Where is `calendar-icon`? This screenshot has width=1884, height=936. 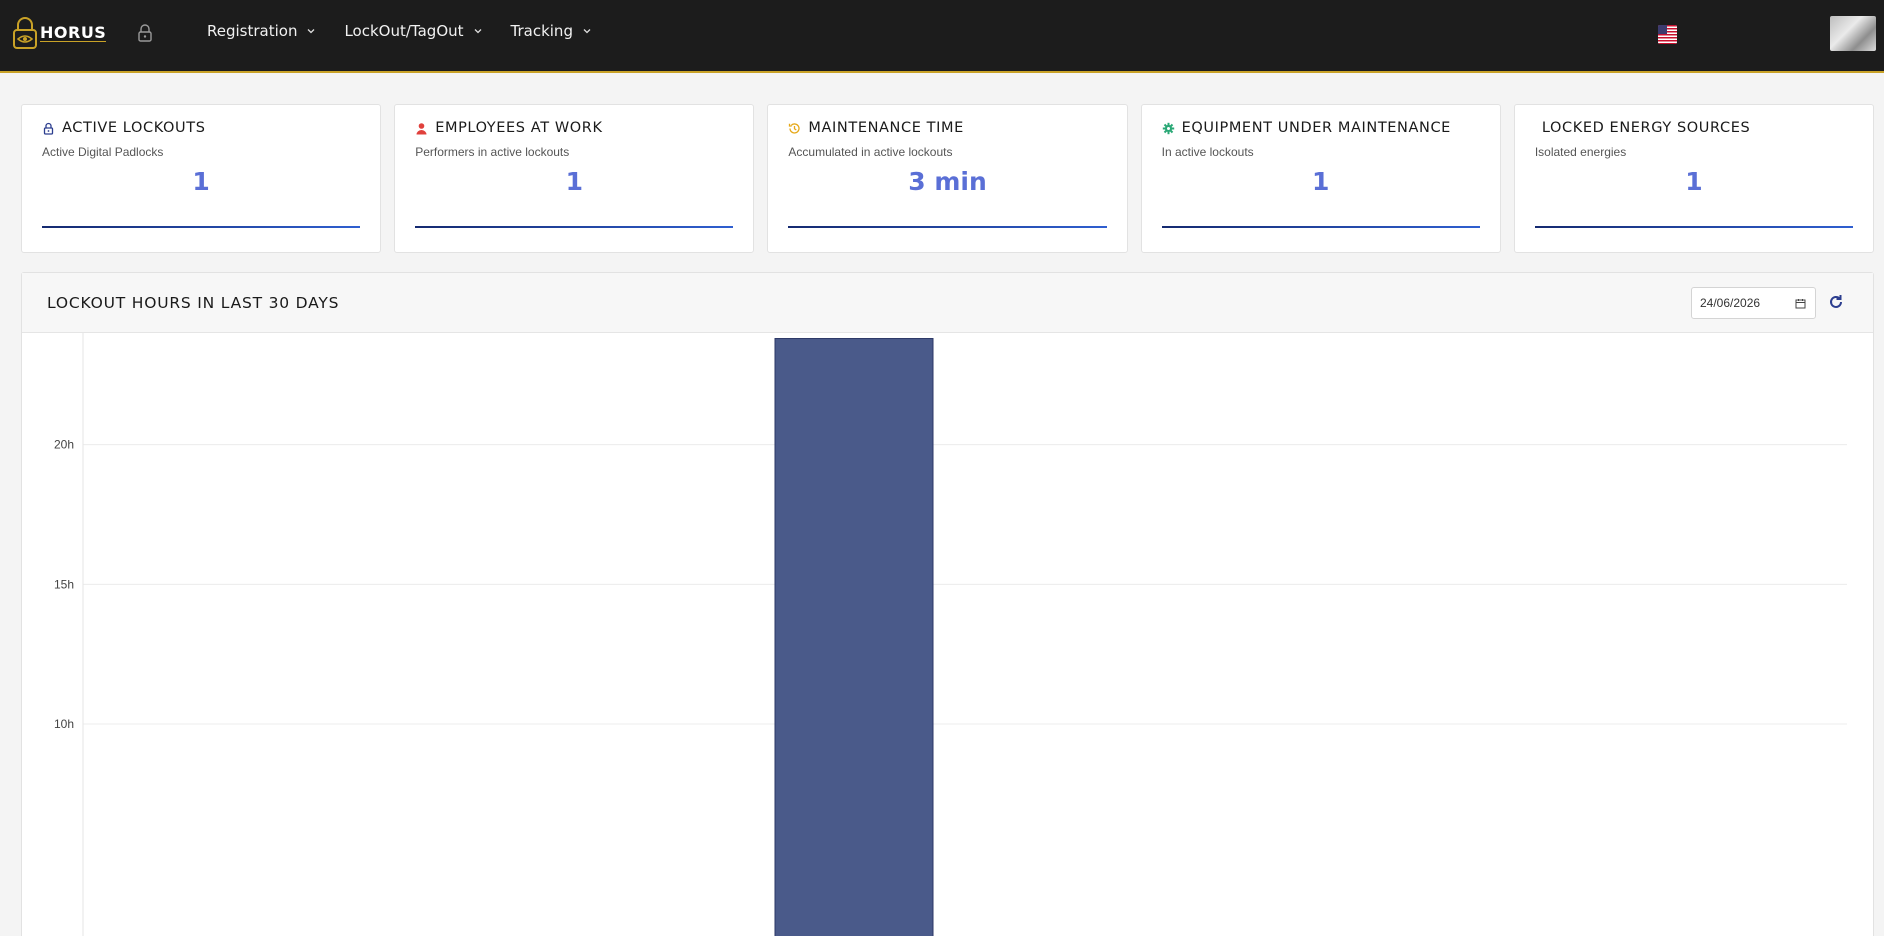 calendar-icon is located at coordinates (1800, 303).